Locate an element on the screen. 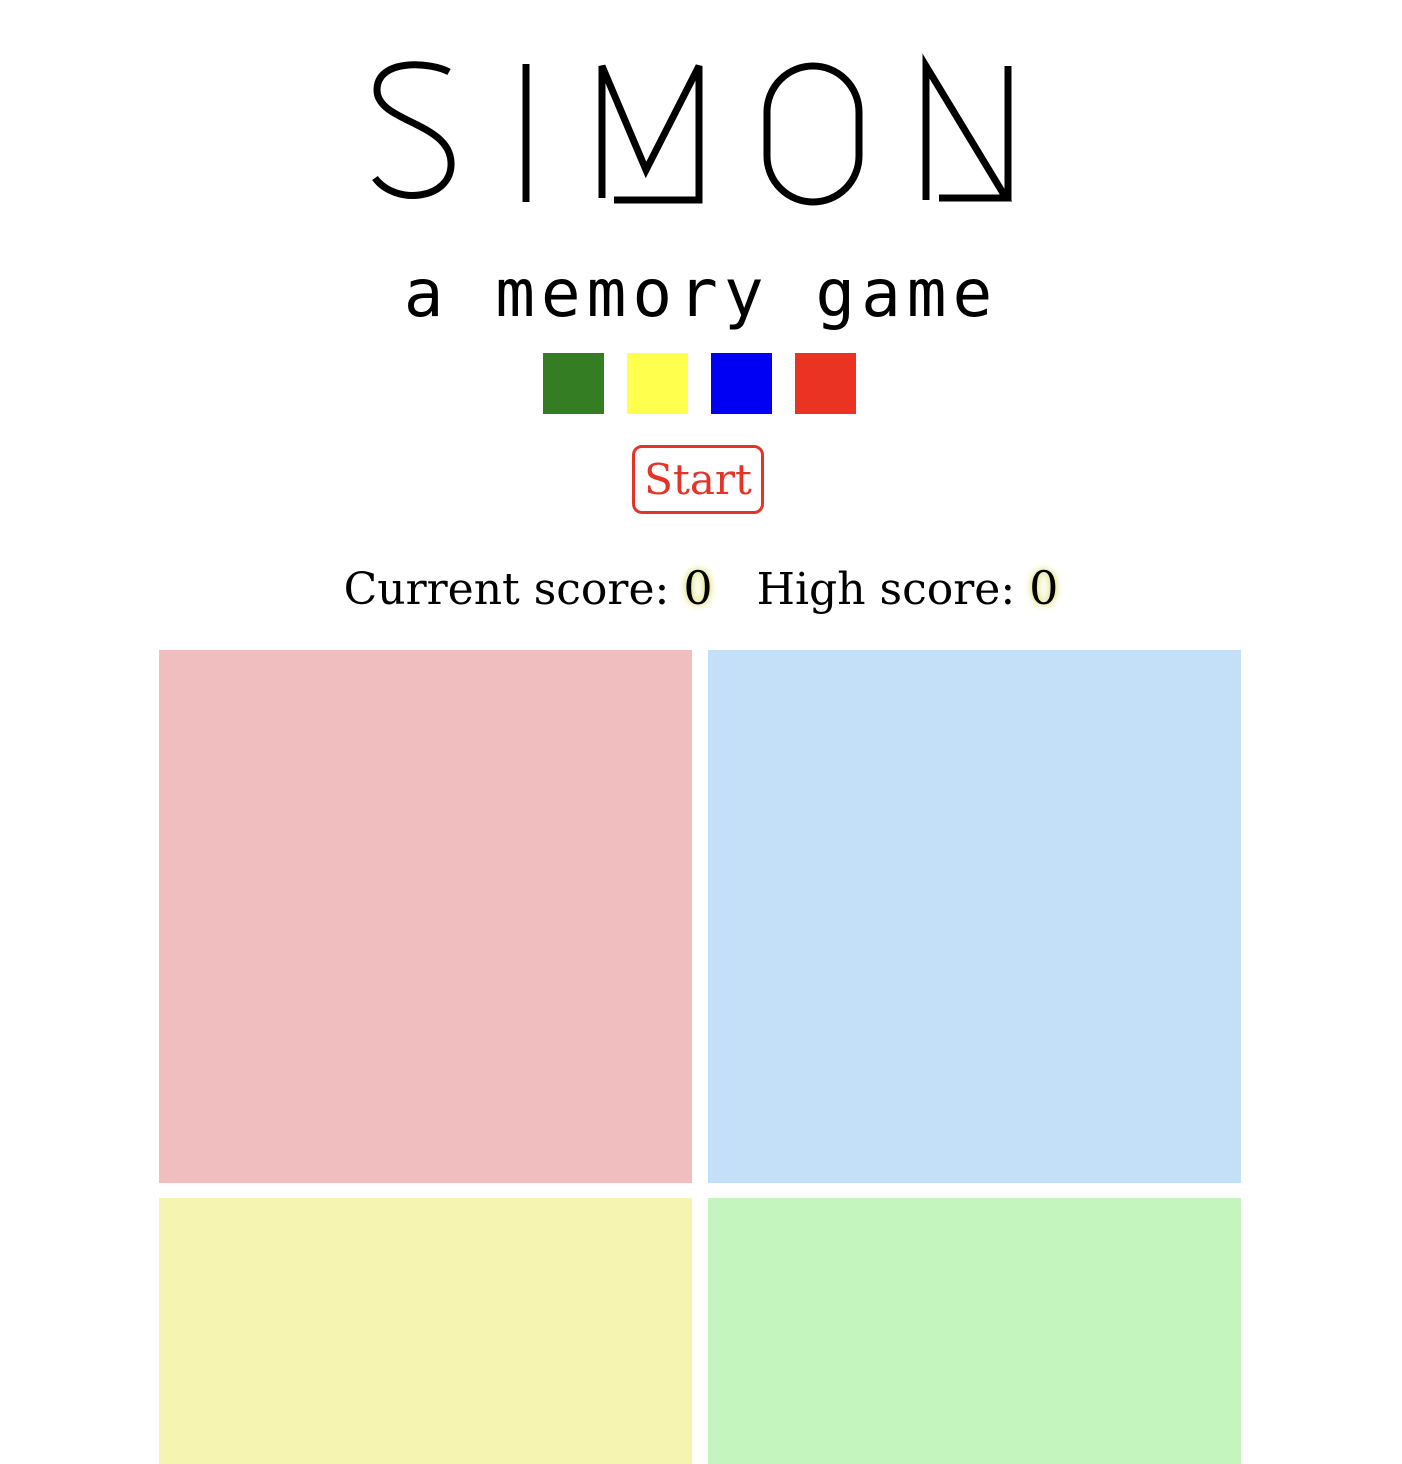 This screenshot has height=1464, width=1402. logo-letter-m is located at coordinates (650, 134).